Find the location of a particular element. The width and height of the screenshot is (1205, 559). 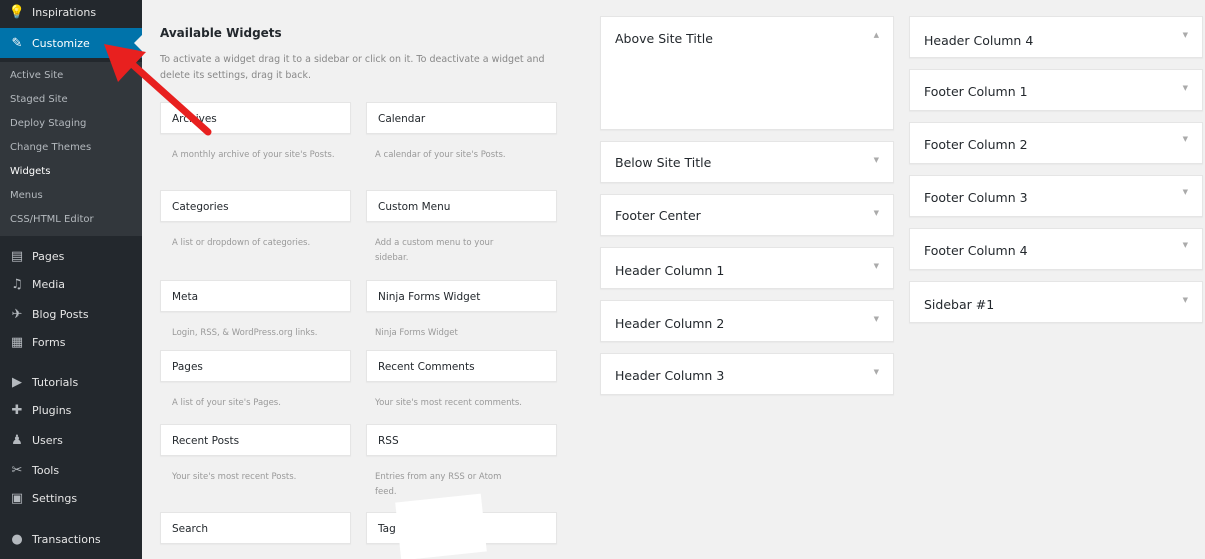

submenu-css-html-editor: CSS/HTML Editor is located at coordinates (52, 219).